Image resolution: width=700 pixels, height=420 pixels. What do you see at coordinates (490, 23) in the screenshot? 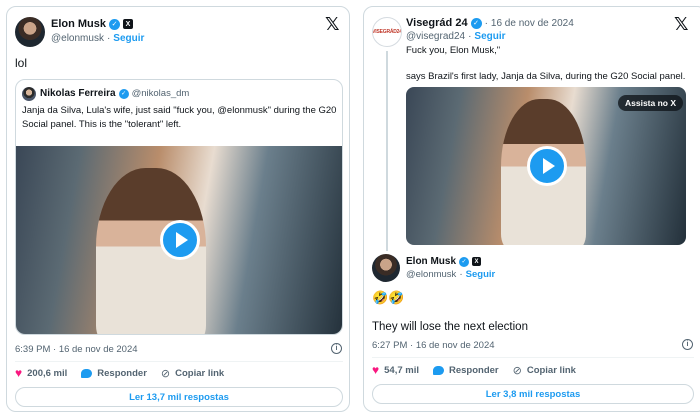
I see `author-row: Visegrád 24 ✓ · 16 de nov de 2024` at bounding box center [490, 23].